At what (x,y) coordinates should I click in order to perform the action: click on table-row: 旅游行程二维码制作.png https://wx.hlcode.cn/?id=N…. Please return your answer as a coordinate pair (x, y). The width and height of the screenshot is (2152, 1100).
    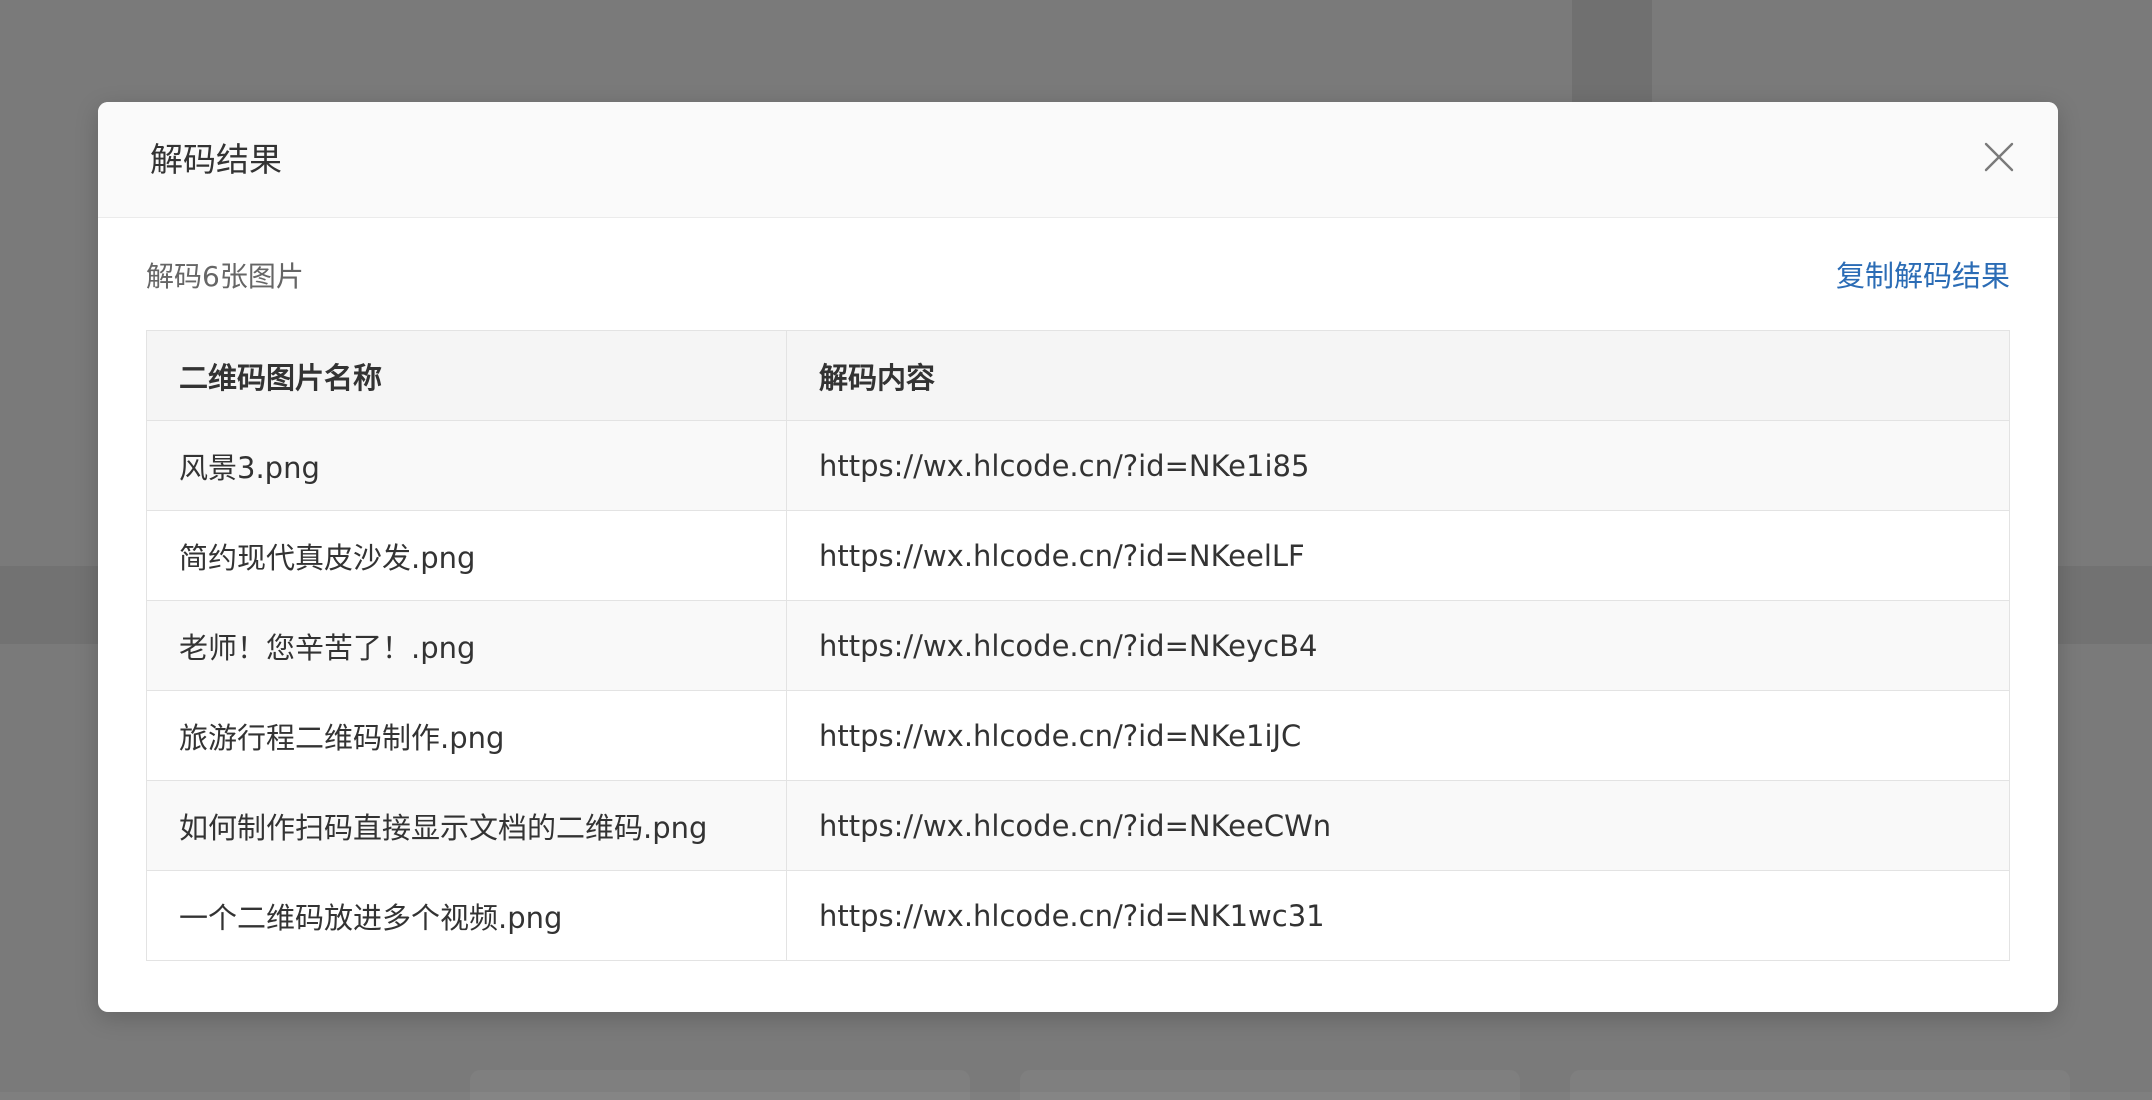
    Looking at the image, I should click on (1078, 735).